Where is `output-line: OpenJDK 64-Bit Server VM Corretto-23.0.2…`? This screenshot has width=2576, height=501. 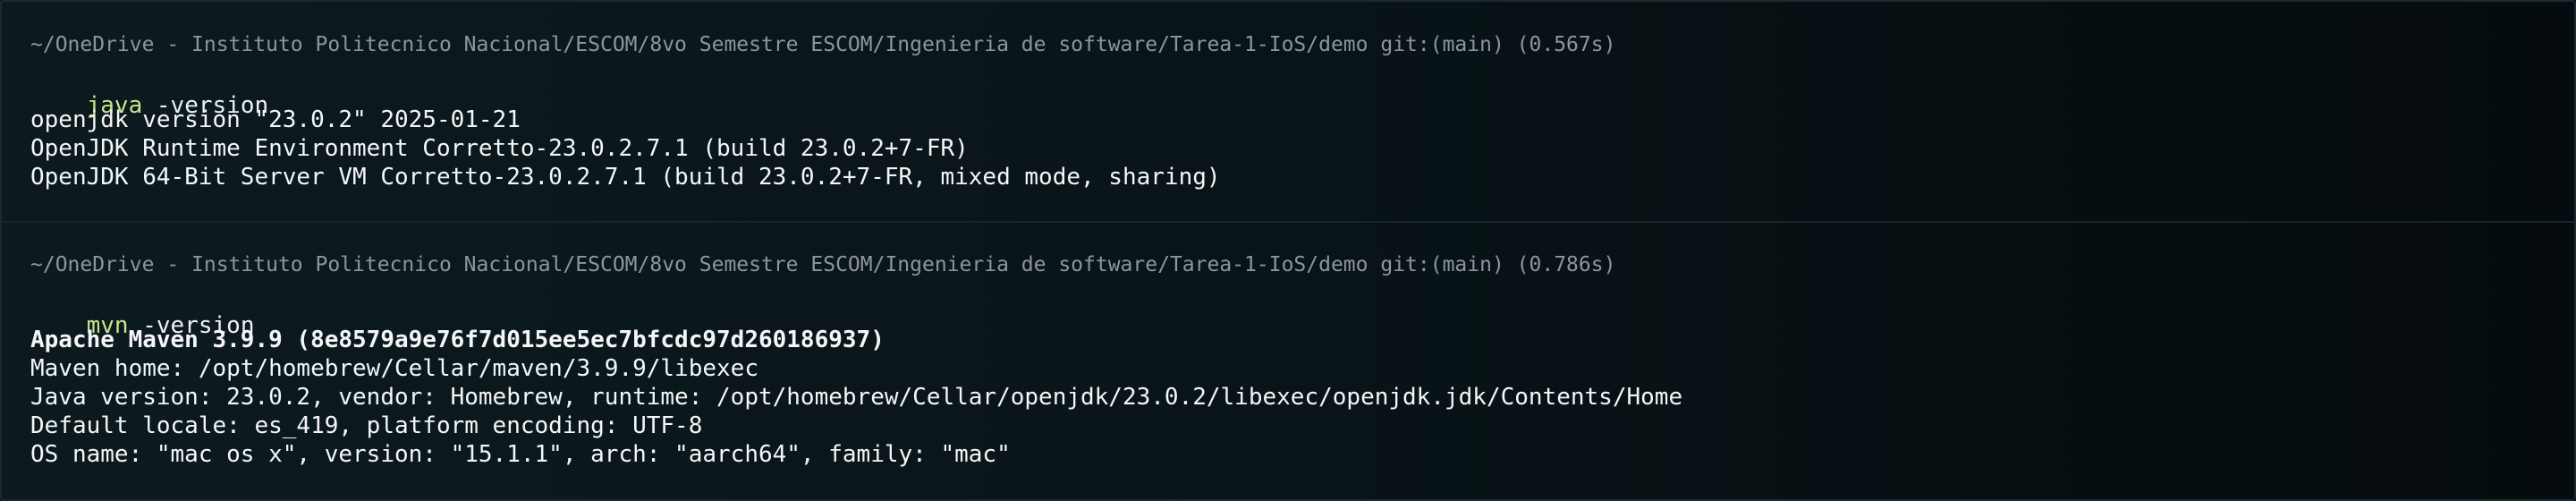 output-line: OpenJDK 64-Bit Server VM Corretto-23.0.2… is located at coordinates (625, 178).